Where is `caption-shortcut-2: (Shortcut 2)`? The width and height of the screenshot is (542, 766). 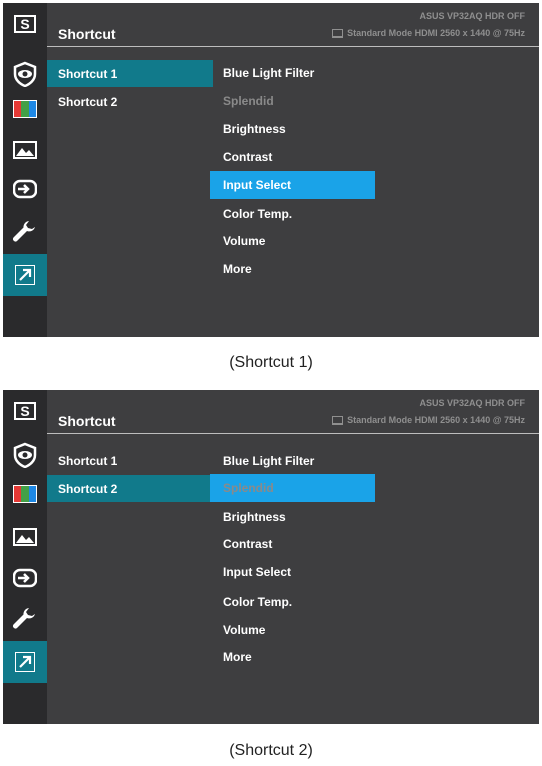
caption-shortcut-2: (Shortcut 2) is located at coordinates (271, 750).